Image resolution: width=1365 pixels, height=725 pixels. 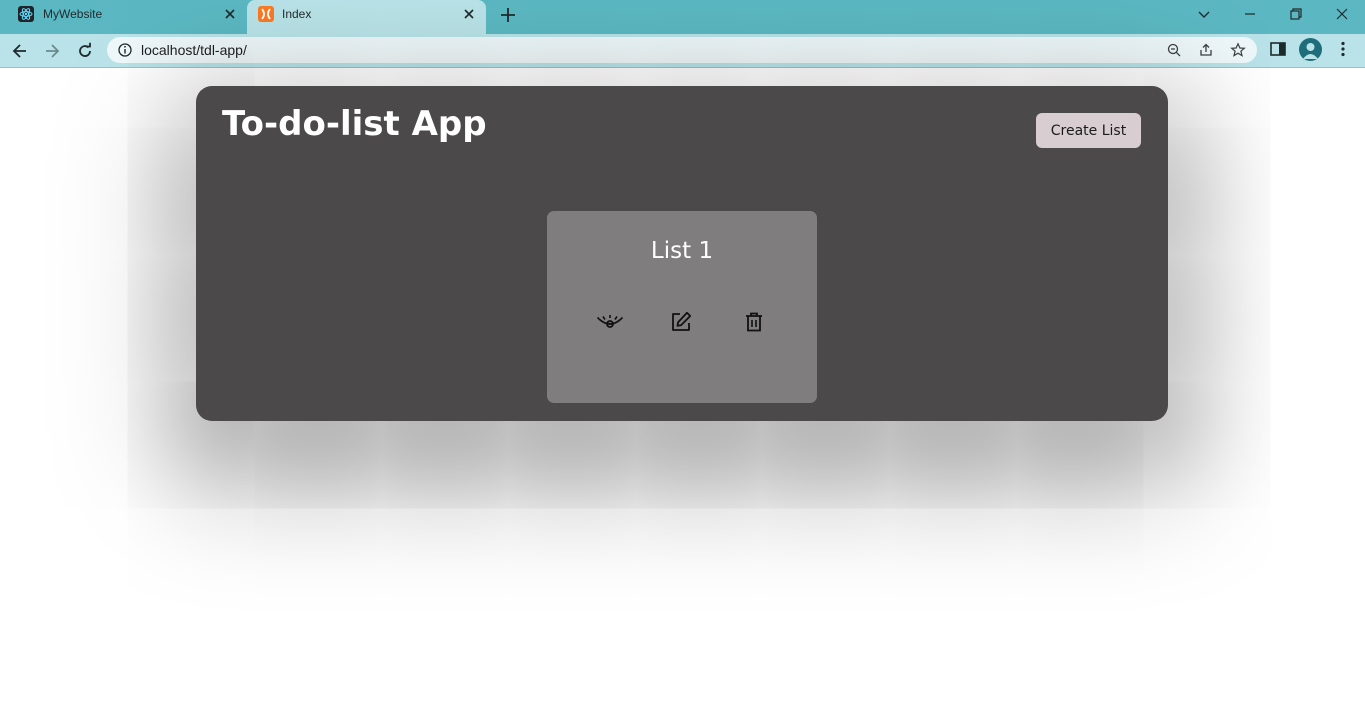 I want to click on xampp-icon, so click(x=266, y=14).